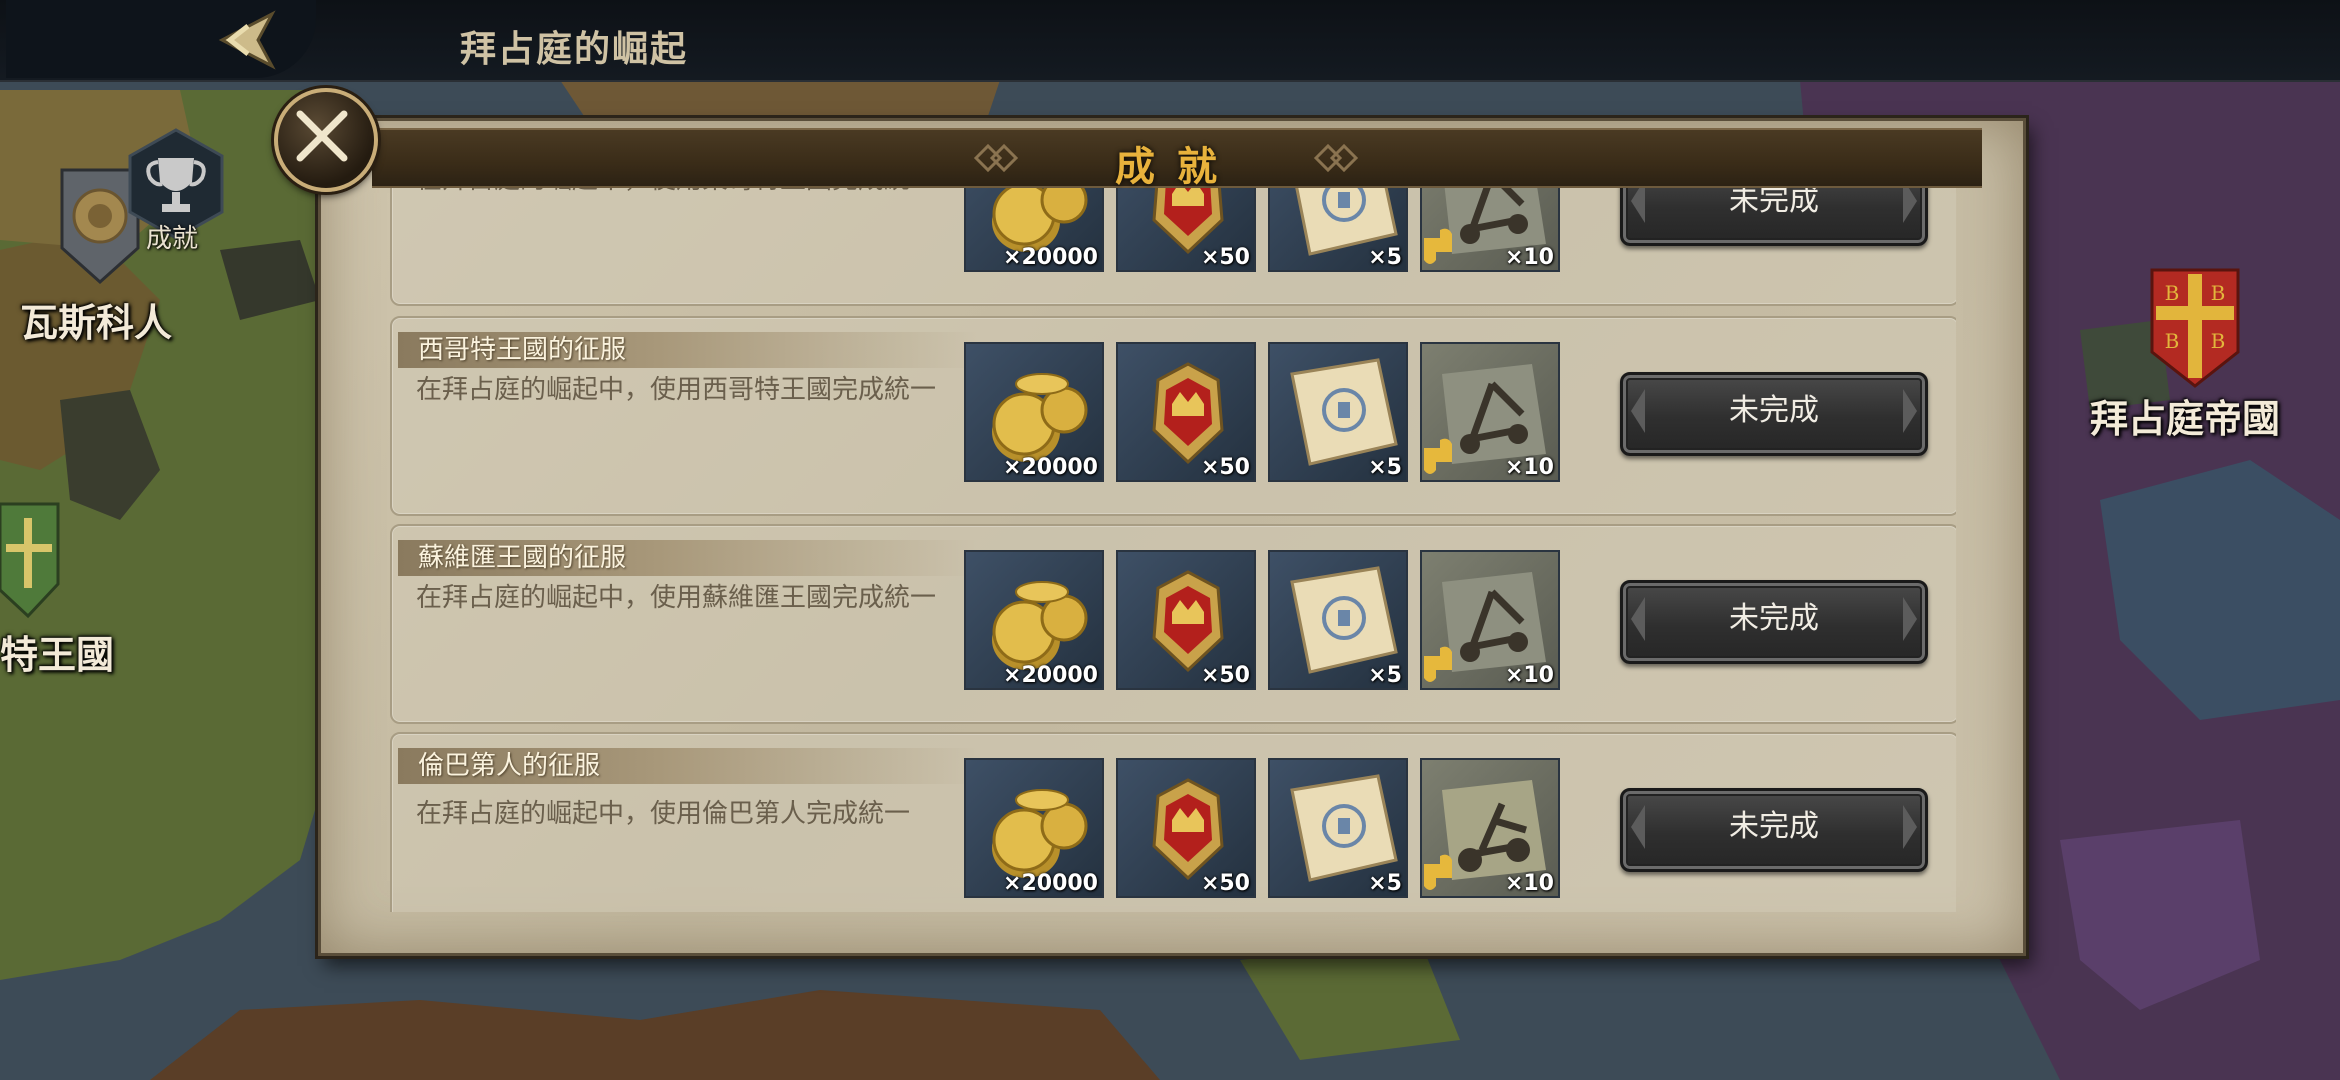 The width and height of the screenshot is (2340, 1080). I want to click on page-title: 拜占庭的崛起, so click(574, 49).